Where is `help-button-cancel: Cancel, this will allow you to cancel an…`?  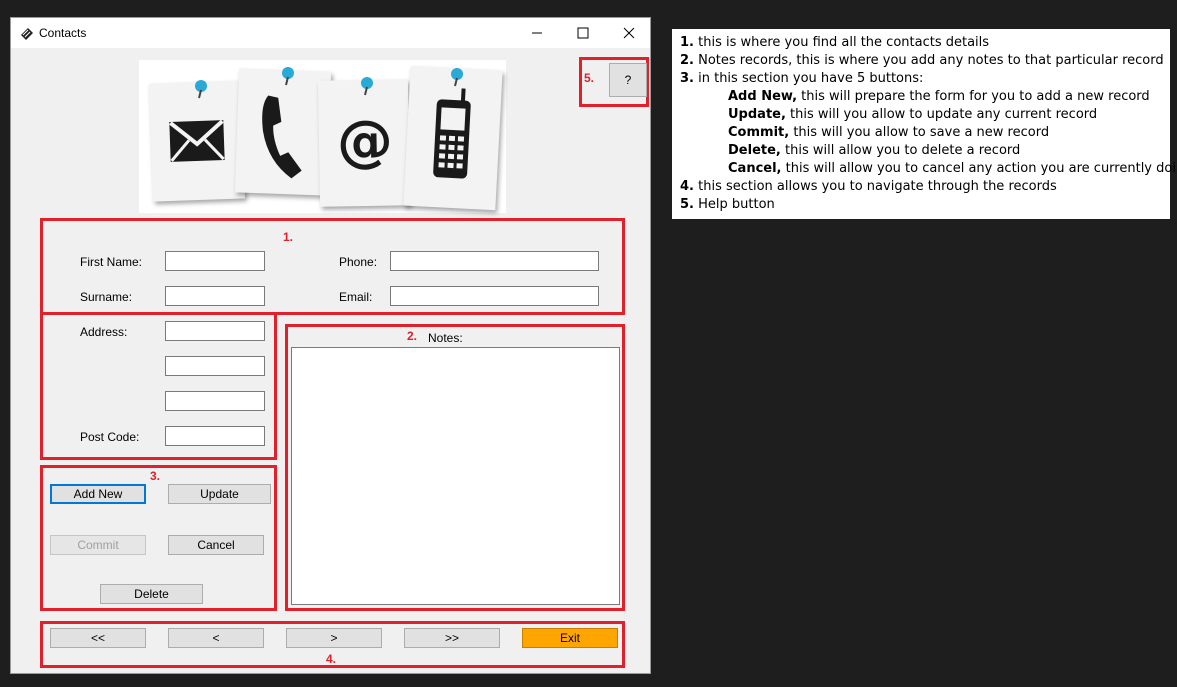 help-button-cancel: Cancel, this will allow you to cancel an… is located at coordinates (952, 168).